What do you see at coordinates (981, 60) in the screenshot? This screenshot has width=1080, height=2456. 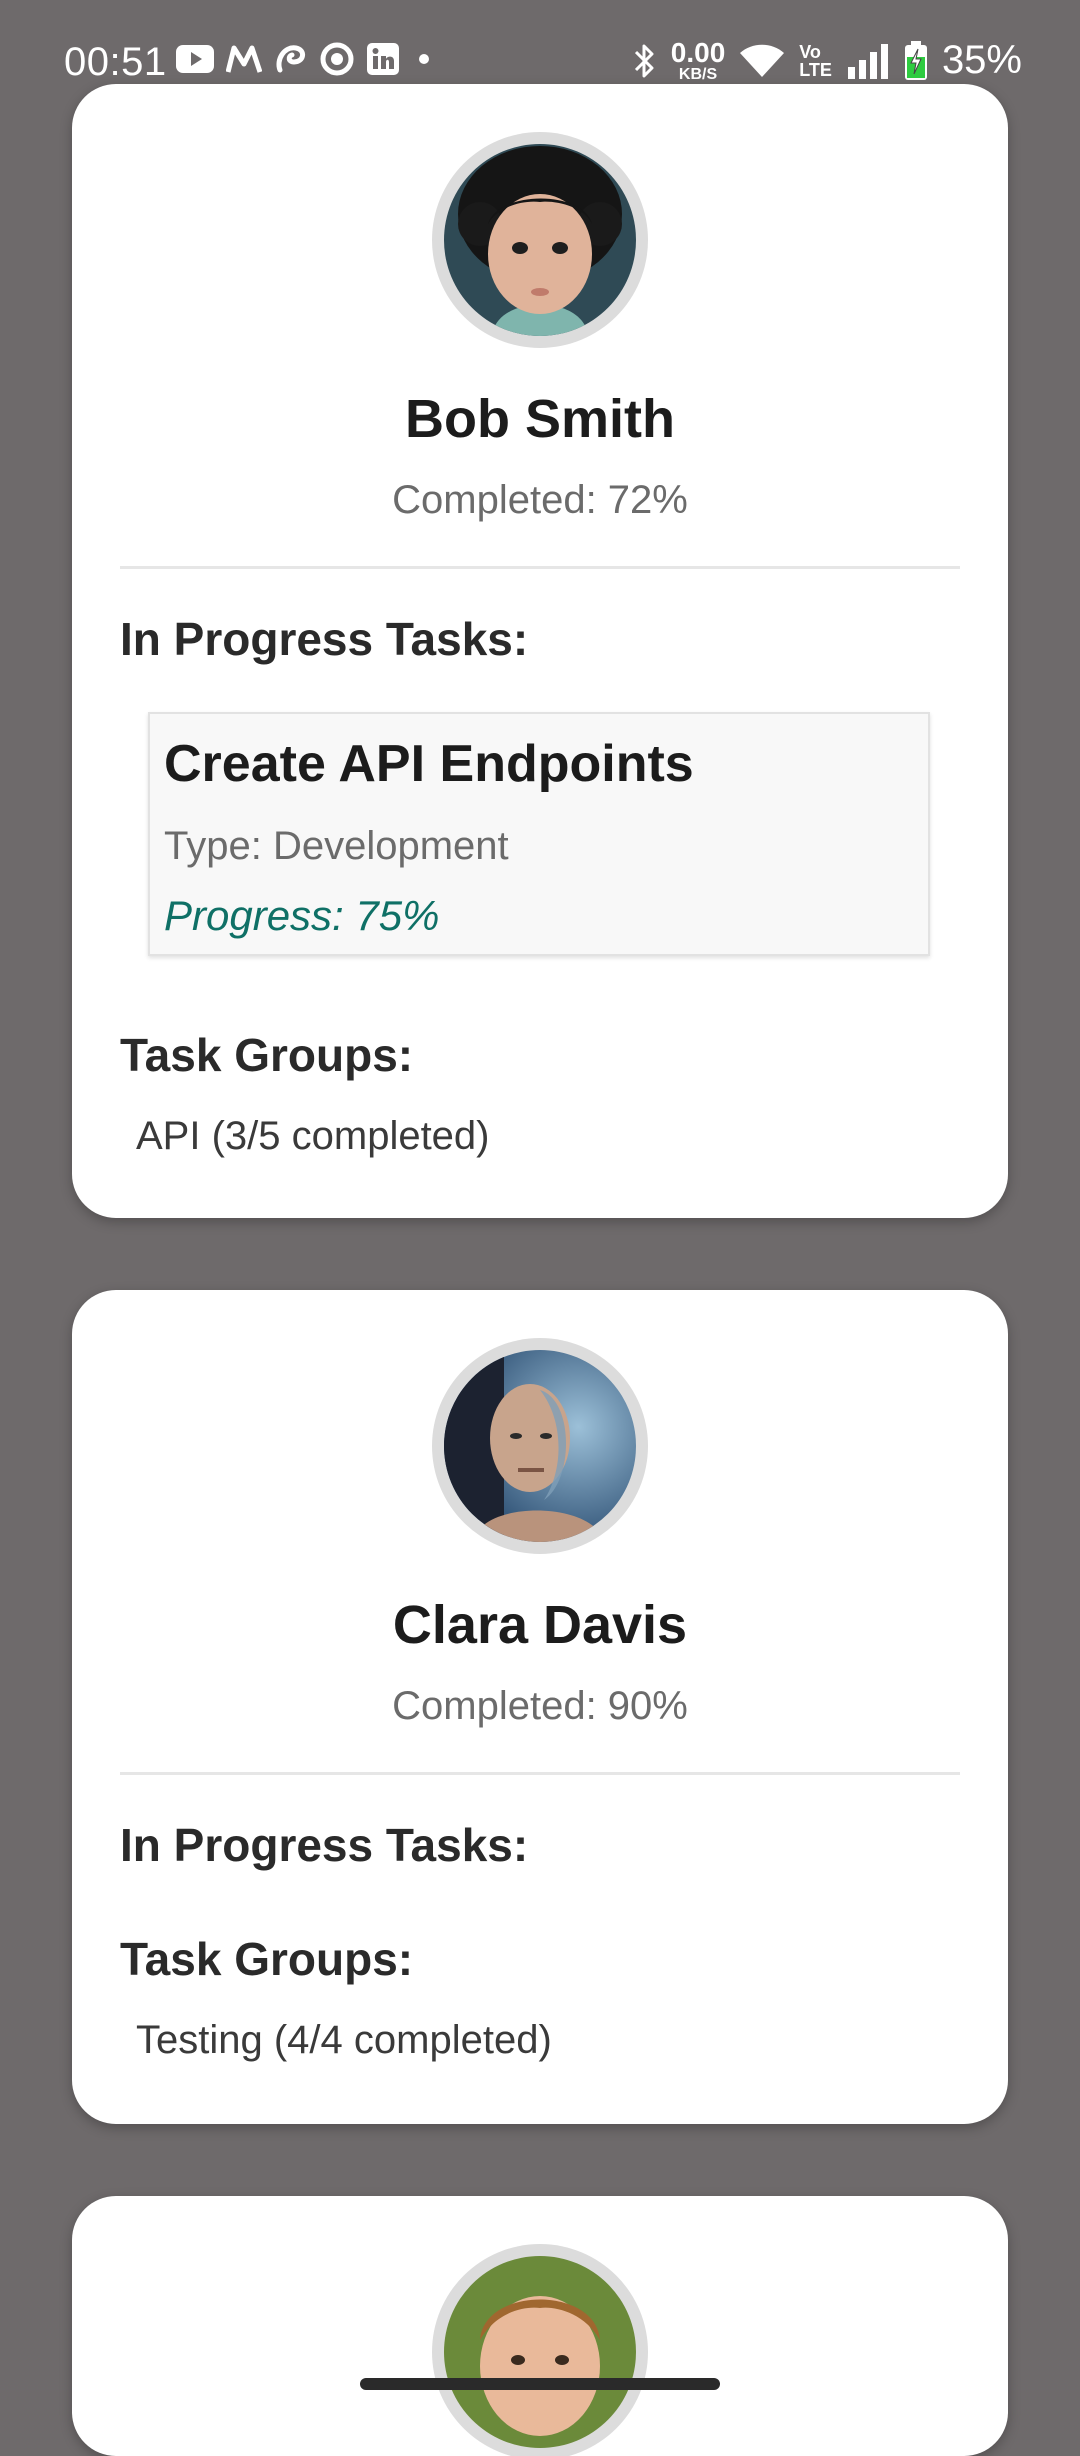 I see `battery-percentage: 35%` at bounding box center [981, 60].